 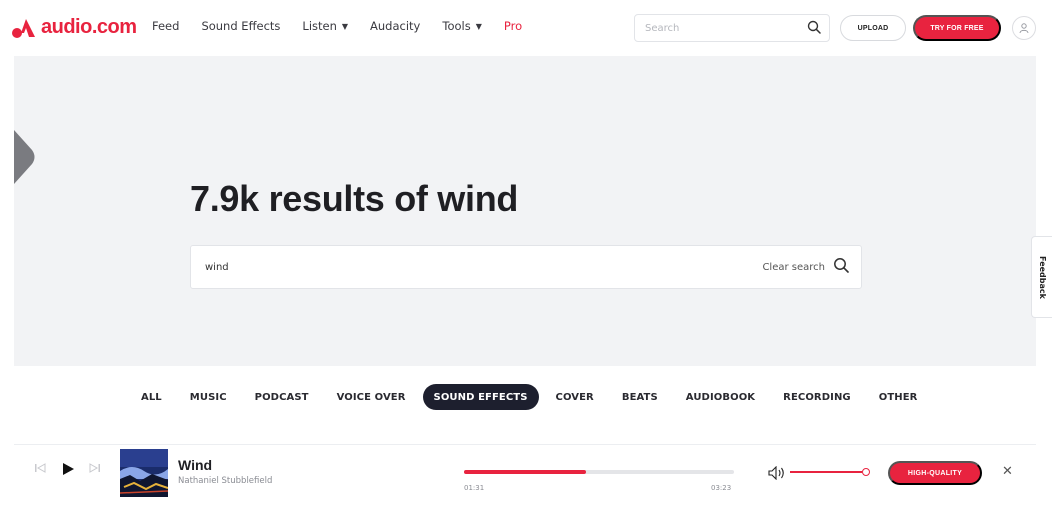 I want to click on filter-recording: RECORDING, so click(x=817, y=397).